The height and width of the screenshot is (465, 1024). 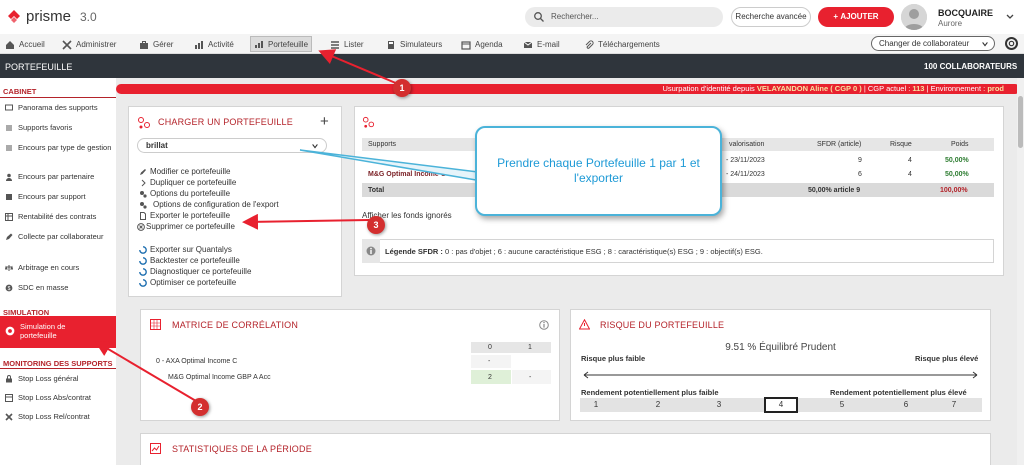 I want to click on sidebar-item-label: Encours par type de gestion, so click(x=65, y=147).